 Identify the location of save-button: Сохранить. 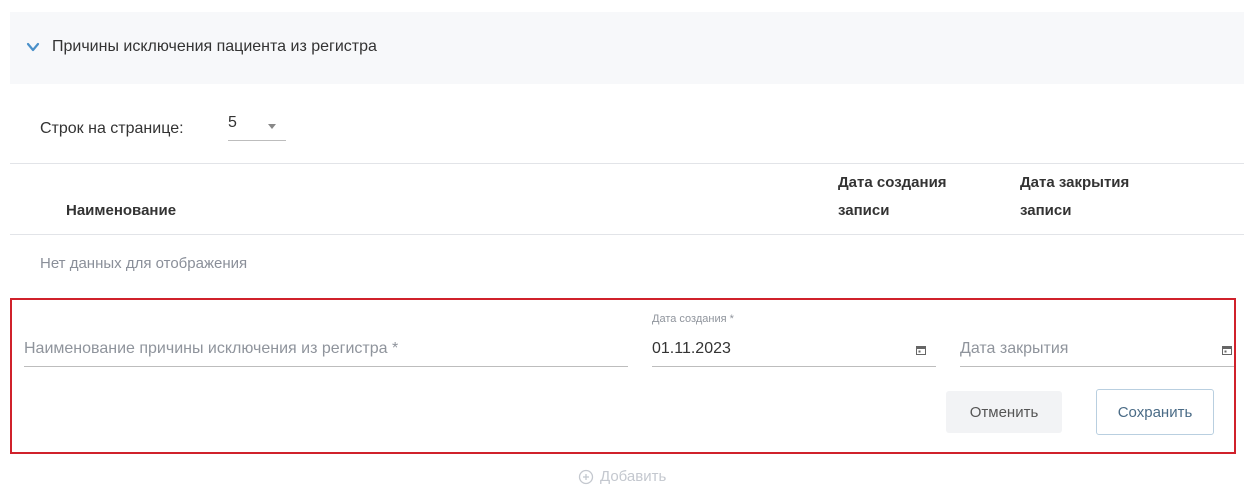
(1155, 412).